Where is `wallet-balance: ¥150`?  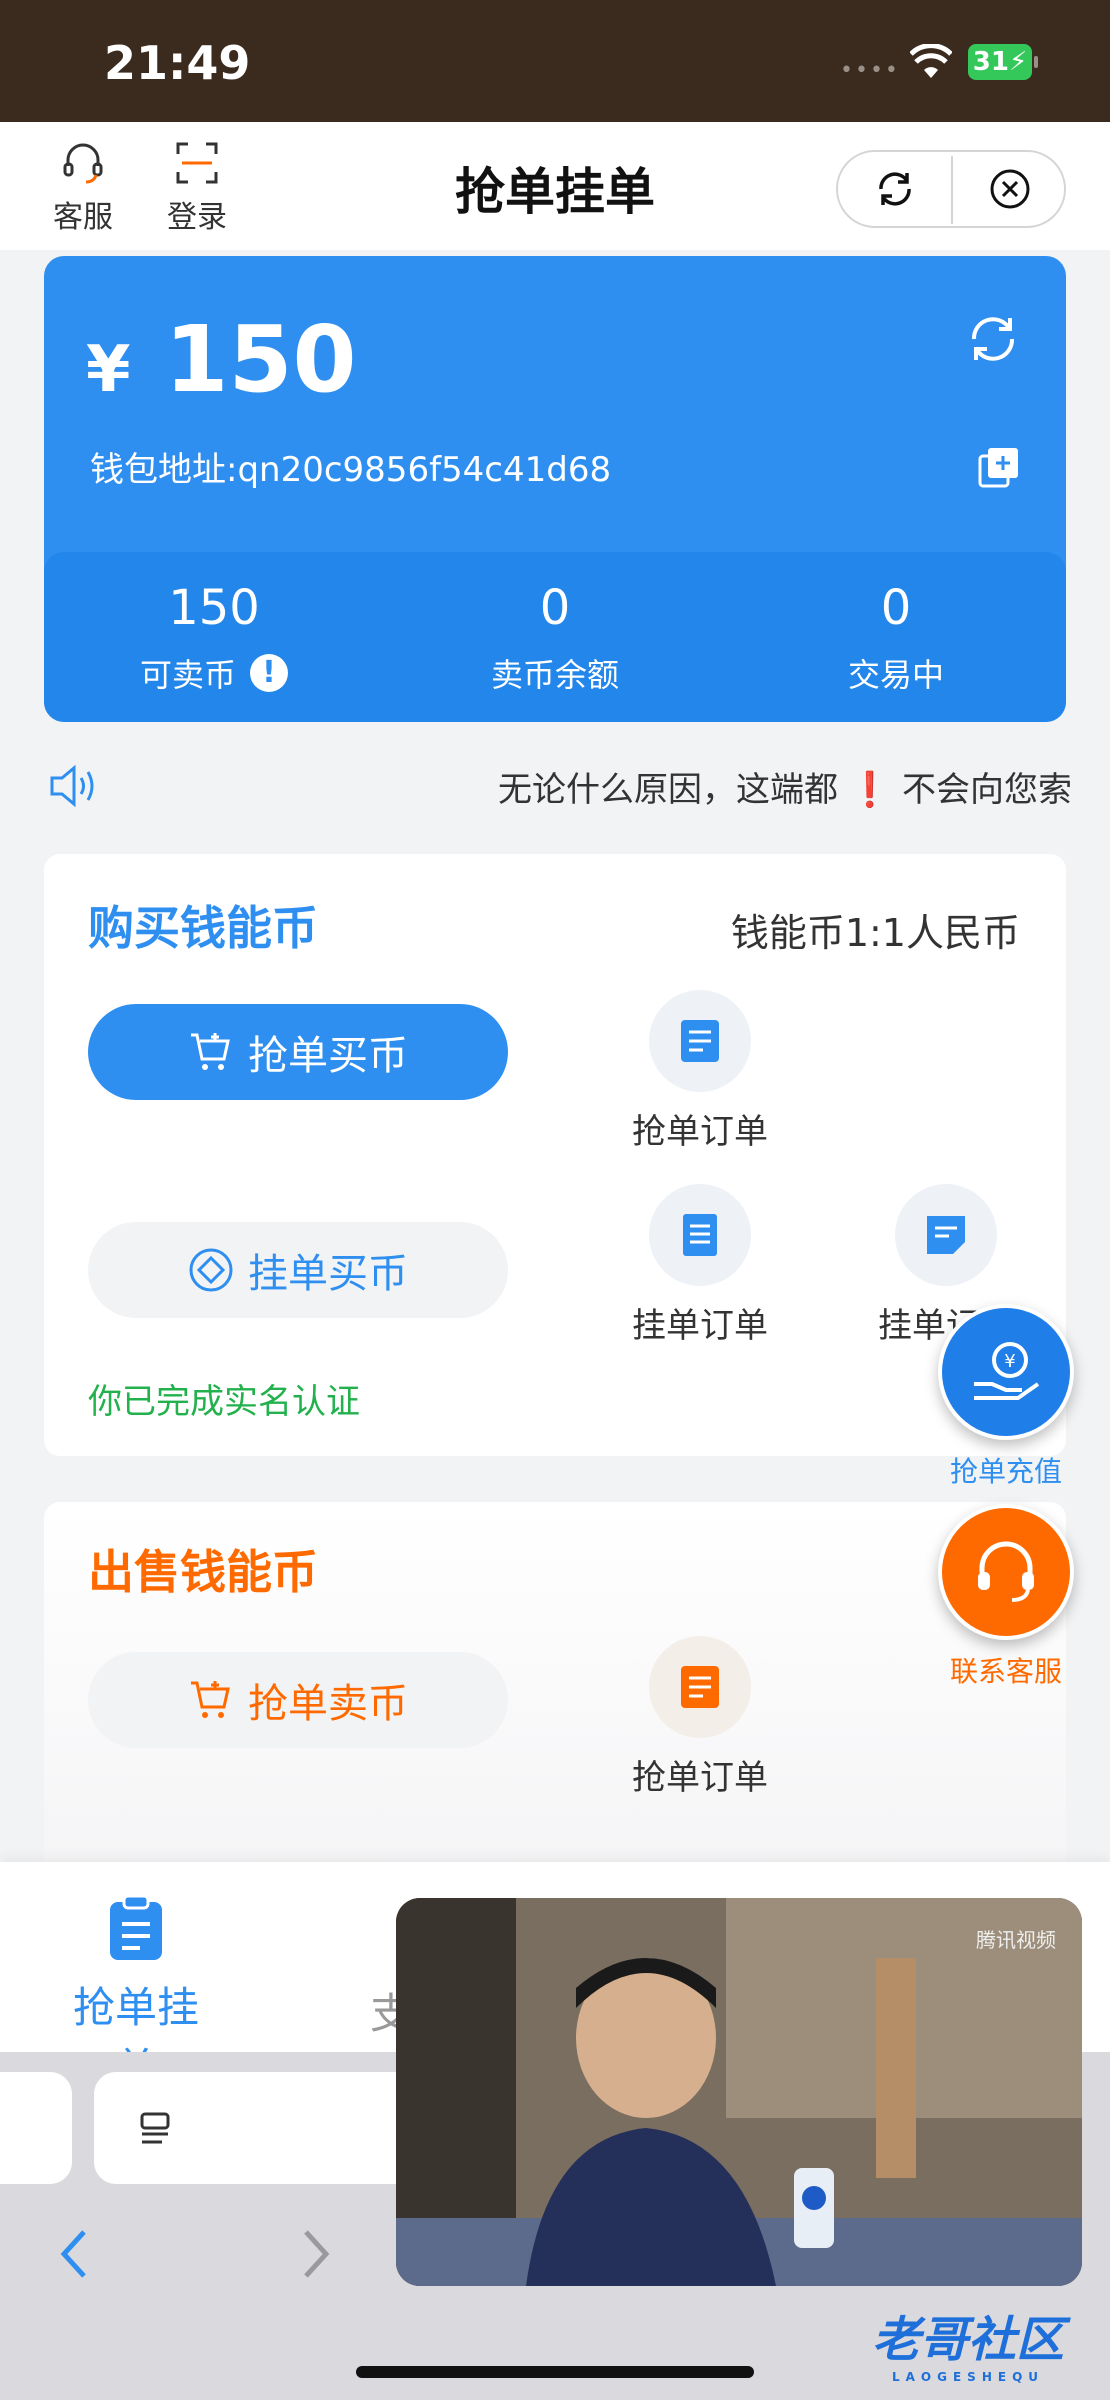 wallet-balance: ¥150 is located at coordinates (221, 359).